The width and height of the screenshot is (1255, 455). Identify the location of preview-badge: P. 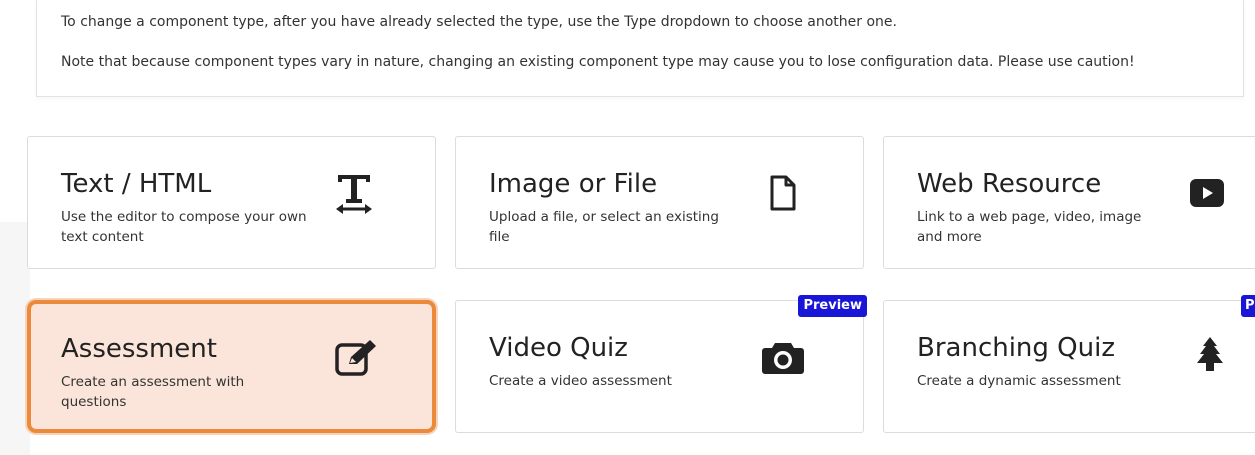
(1248, 306).